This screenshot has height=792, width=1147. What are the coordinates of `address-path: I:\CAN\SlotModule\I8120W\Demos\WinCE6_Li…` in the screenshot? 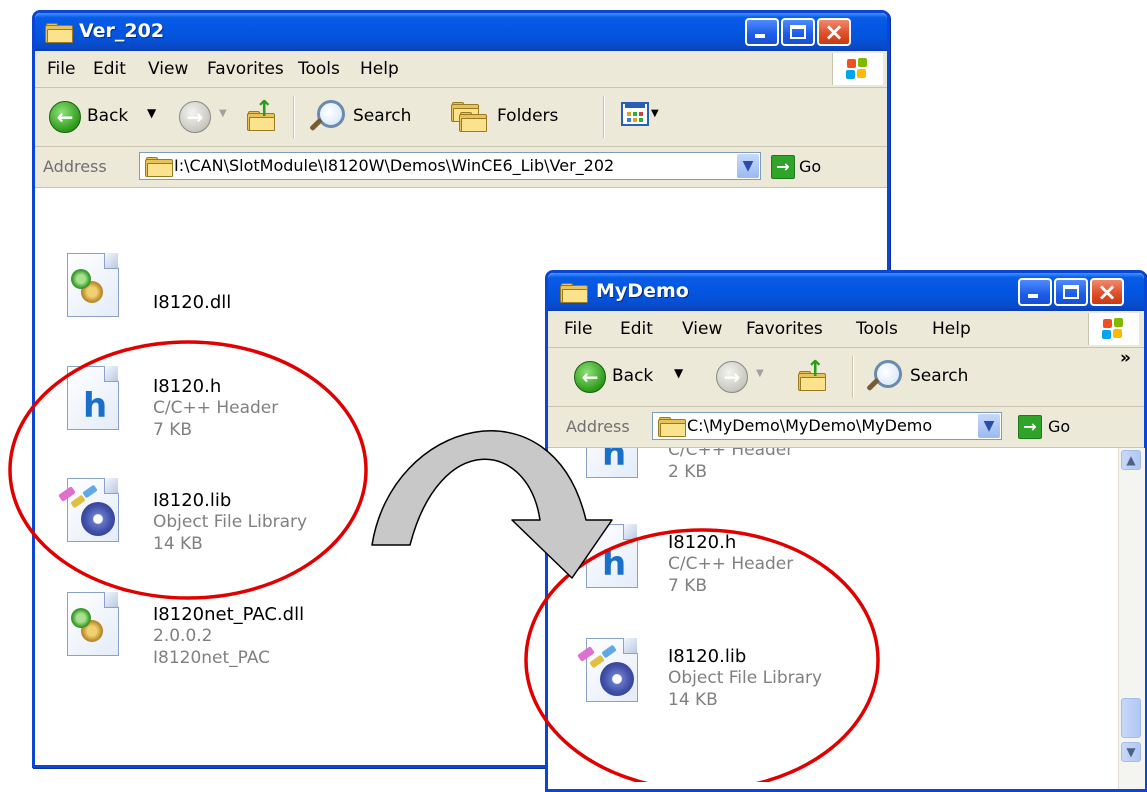 It's located at (394, 165).